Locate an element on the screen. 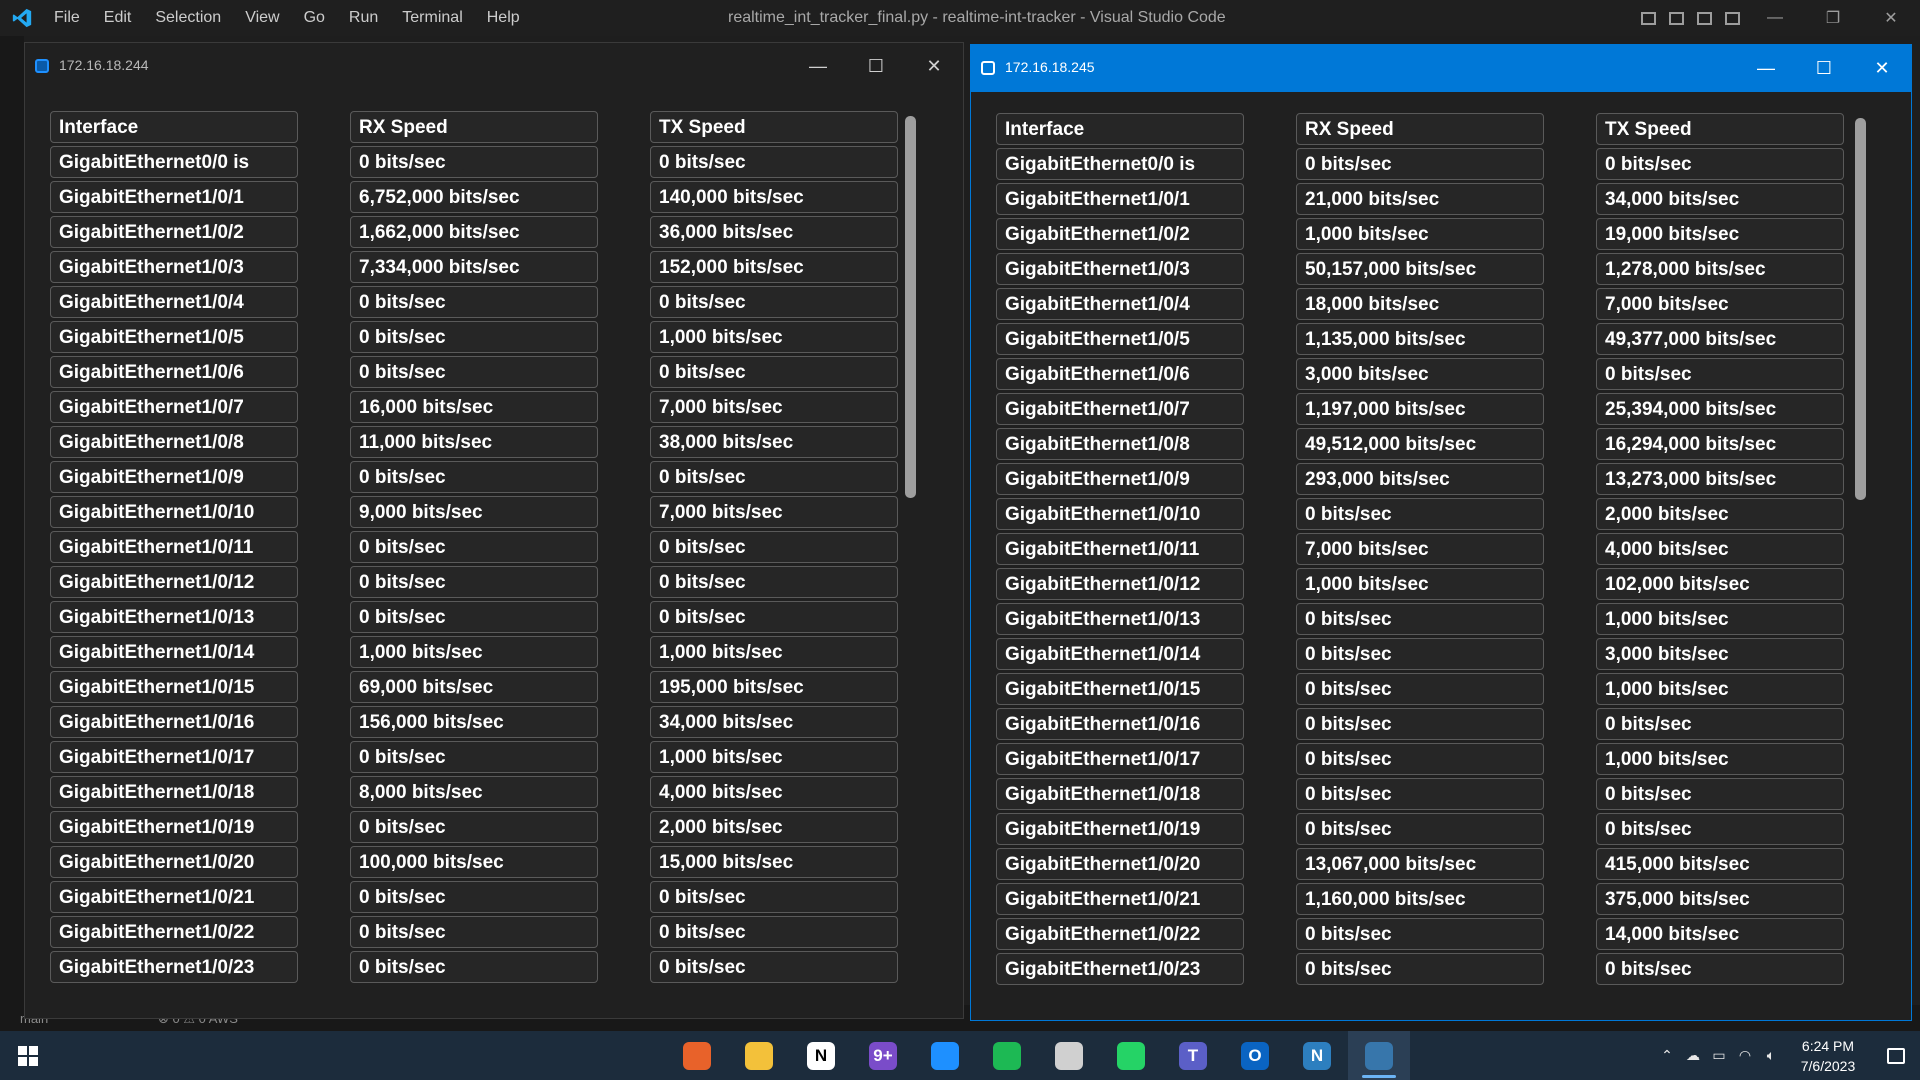 This screenshot has height=1080, width=1920. app-icon is located at coordinates (988, 68).